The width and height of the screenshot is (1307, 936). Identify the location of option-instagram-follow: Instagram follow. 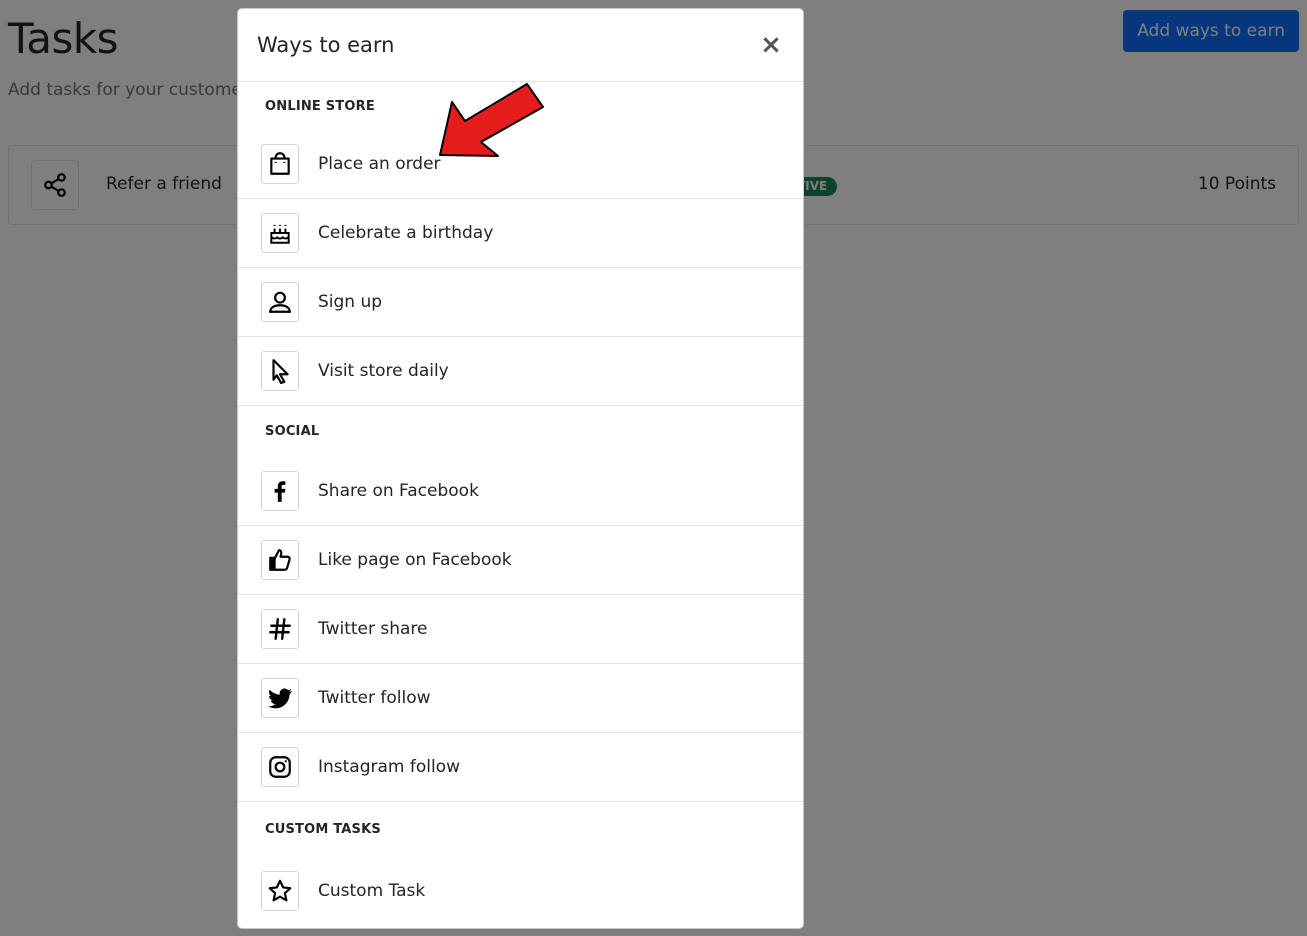
(520, 767).